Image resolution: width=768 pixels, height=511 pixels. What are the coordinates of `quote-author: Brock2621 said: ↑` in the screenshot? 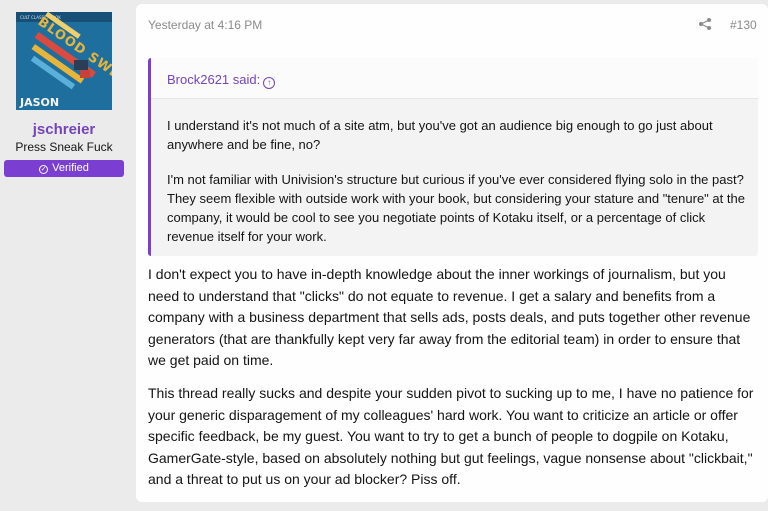 It's located at (221, 80).